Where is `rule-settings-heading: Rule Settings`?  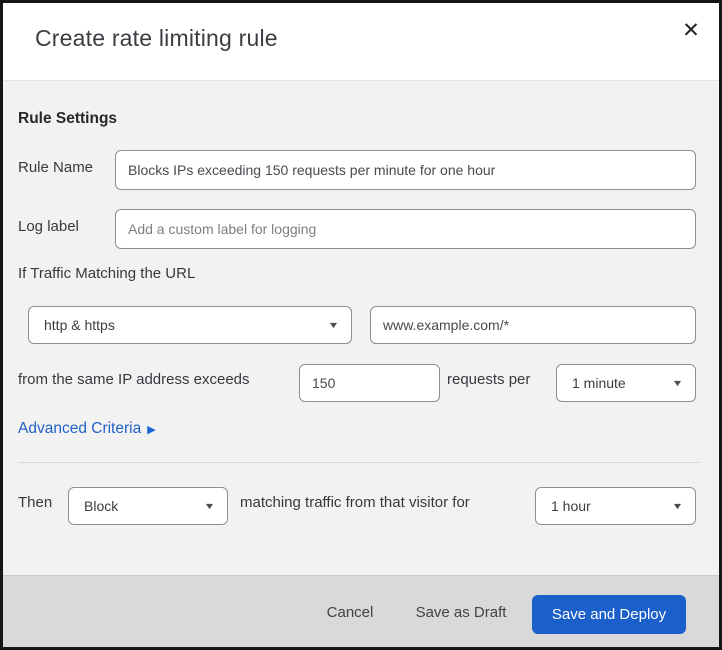 rule-settings-heading: Rule Settings is located at coordinates (68, 118).